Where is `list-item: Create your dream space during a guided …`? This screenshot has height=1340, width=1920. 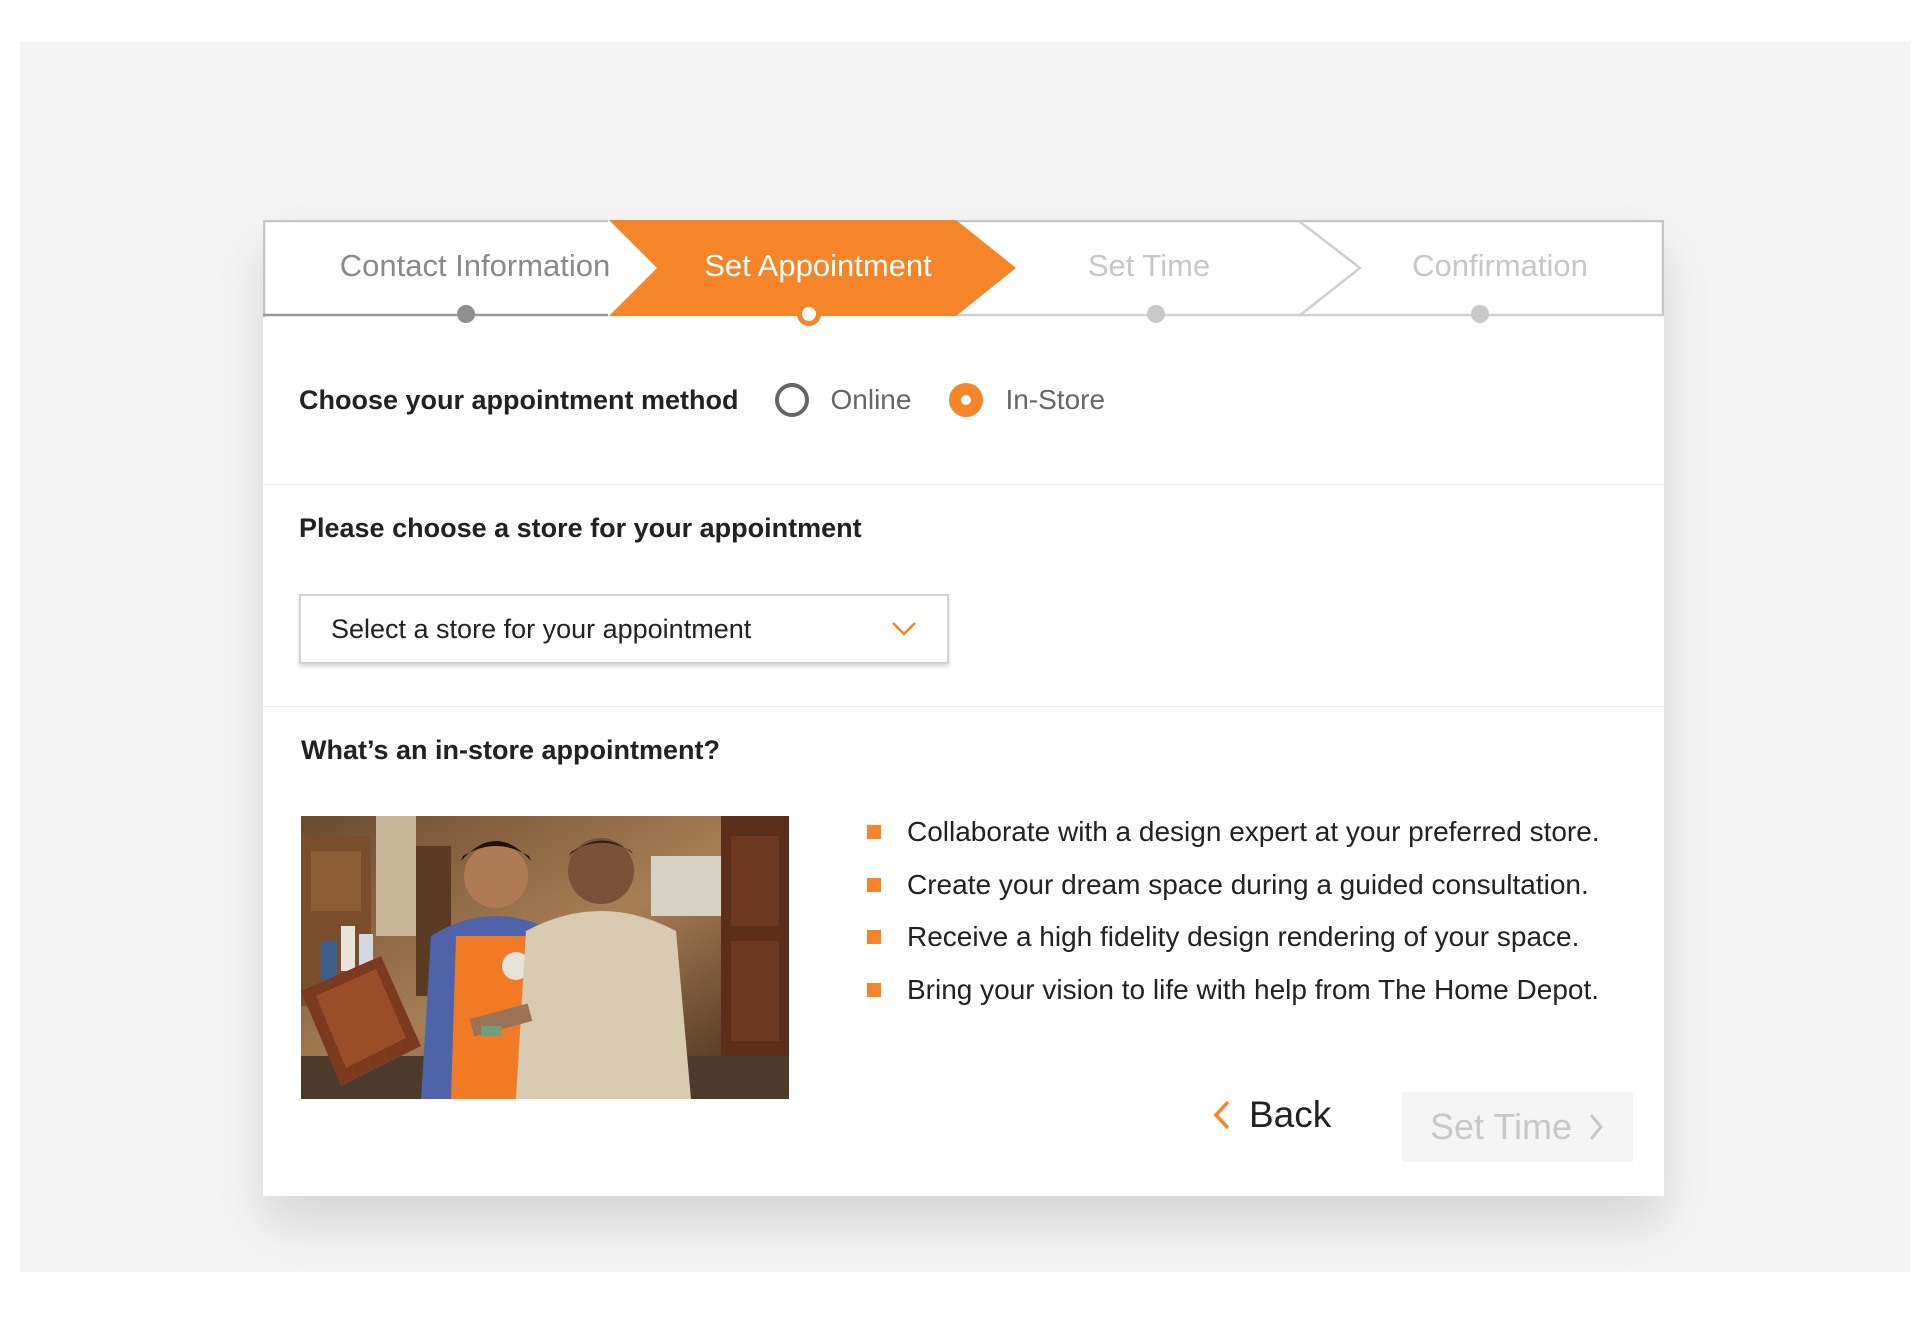
list-item: Create your dream space during a guided … is located at coordinates (1233, 885).